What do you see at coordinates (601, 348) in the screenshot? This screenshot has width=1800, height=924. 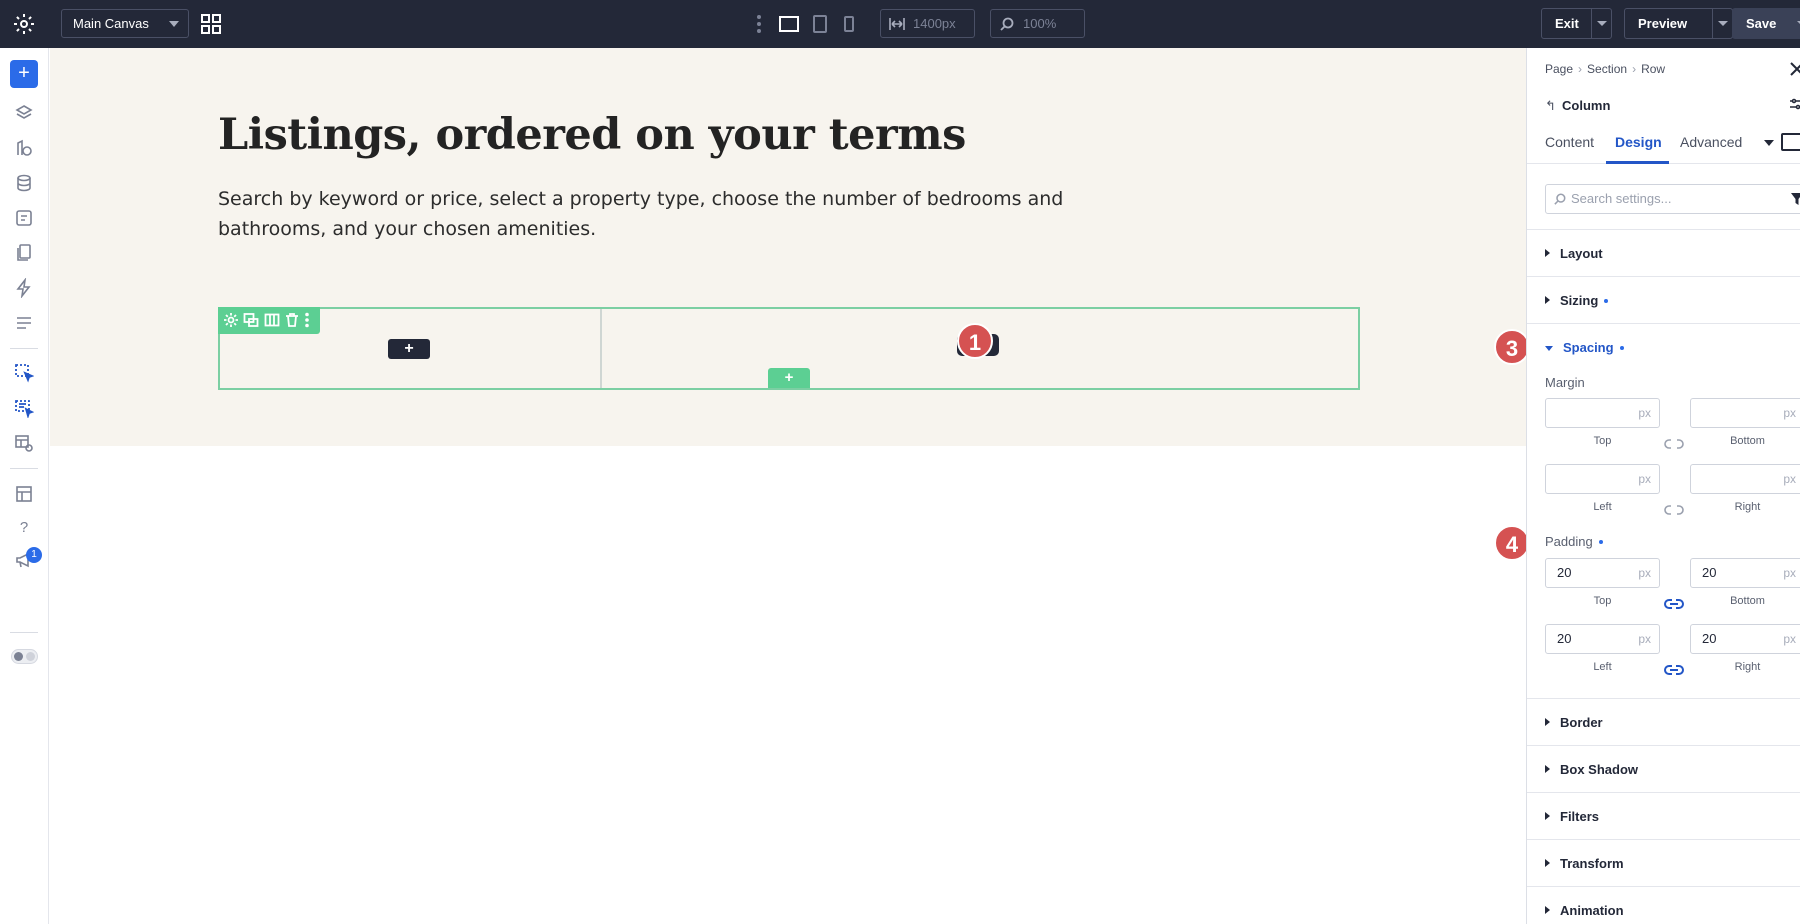 I see `column-divider` at bounding box center [601, 348].